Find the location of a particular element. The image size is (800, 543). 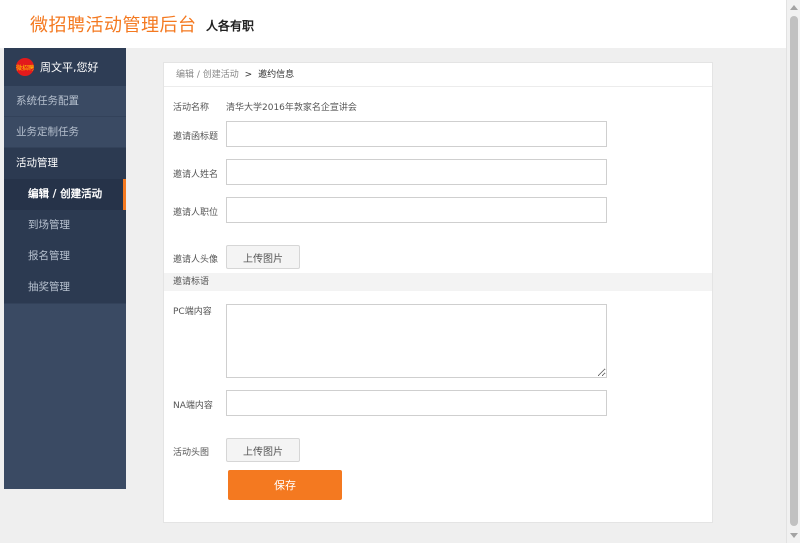

pc-content-textarea is located at coordinates (416, 341).